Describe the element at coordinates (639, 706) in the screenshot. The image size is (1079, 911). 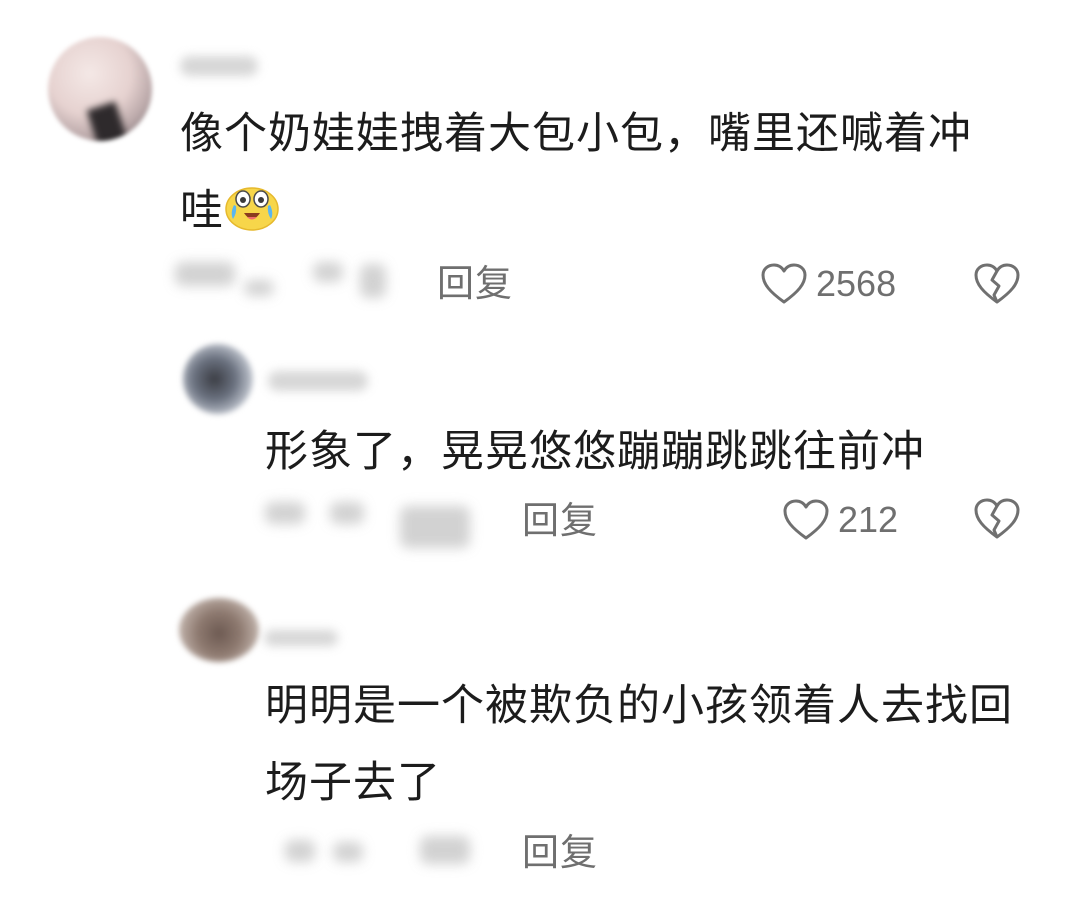
I see `comment-text: 明明是一个被欺负的小孩领着人去找回` at that location.